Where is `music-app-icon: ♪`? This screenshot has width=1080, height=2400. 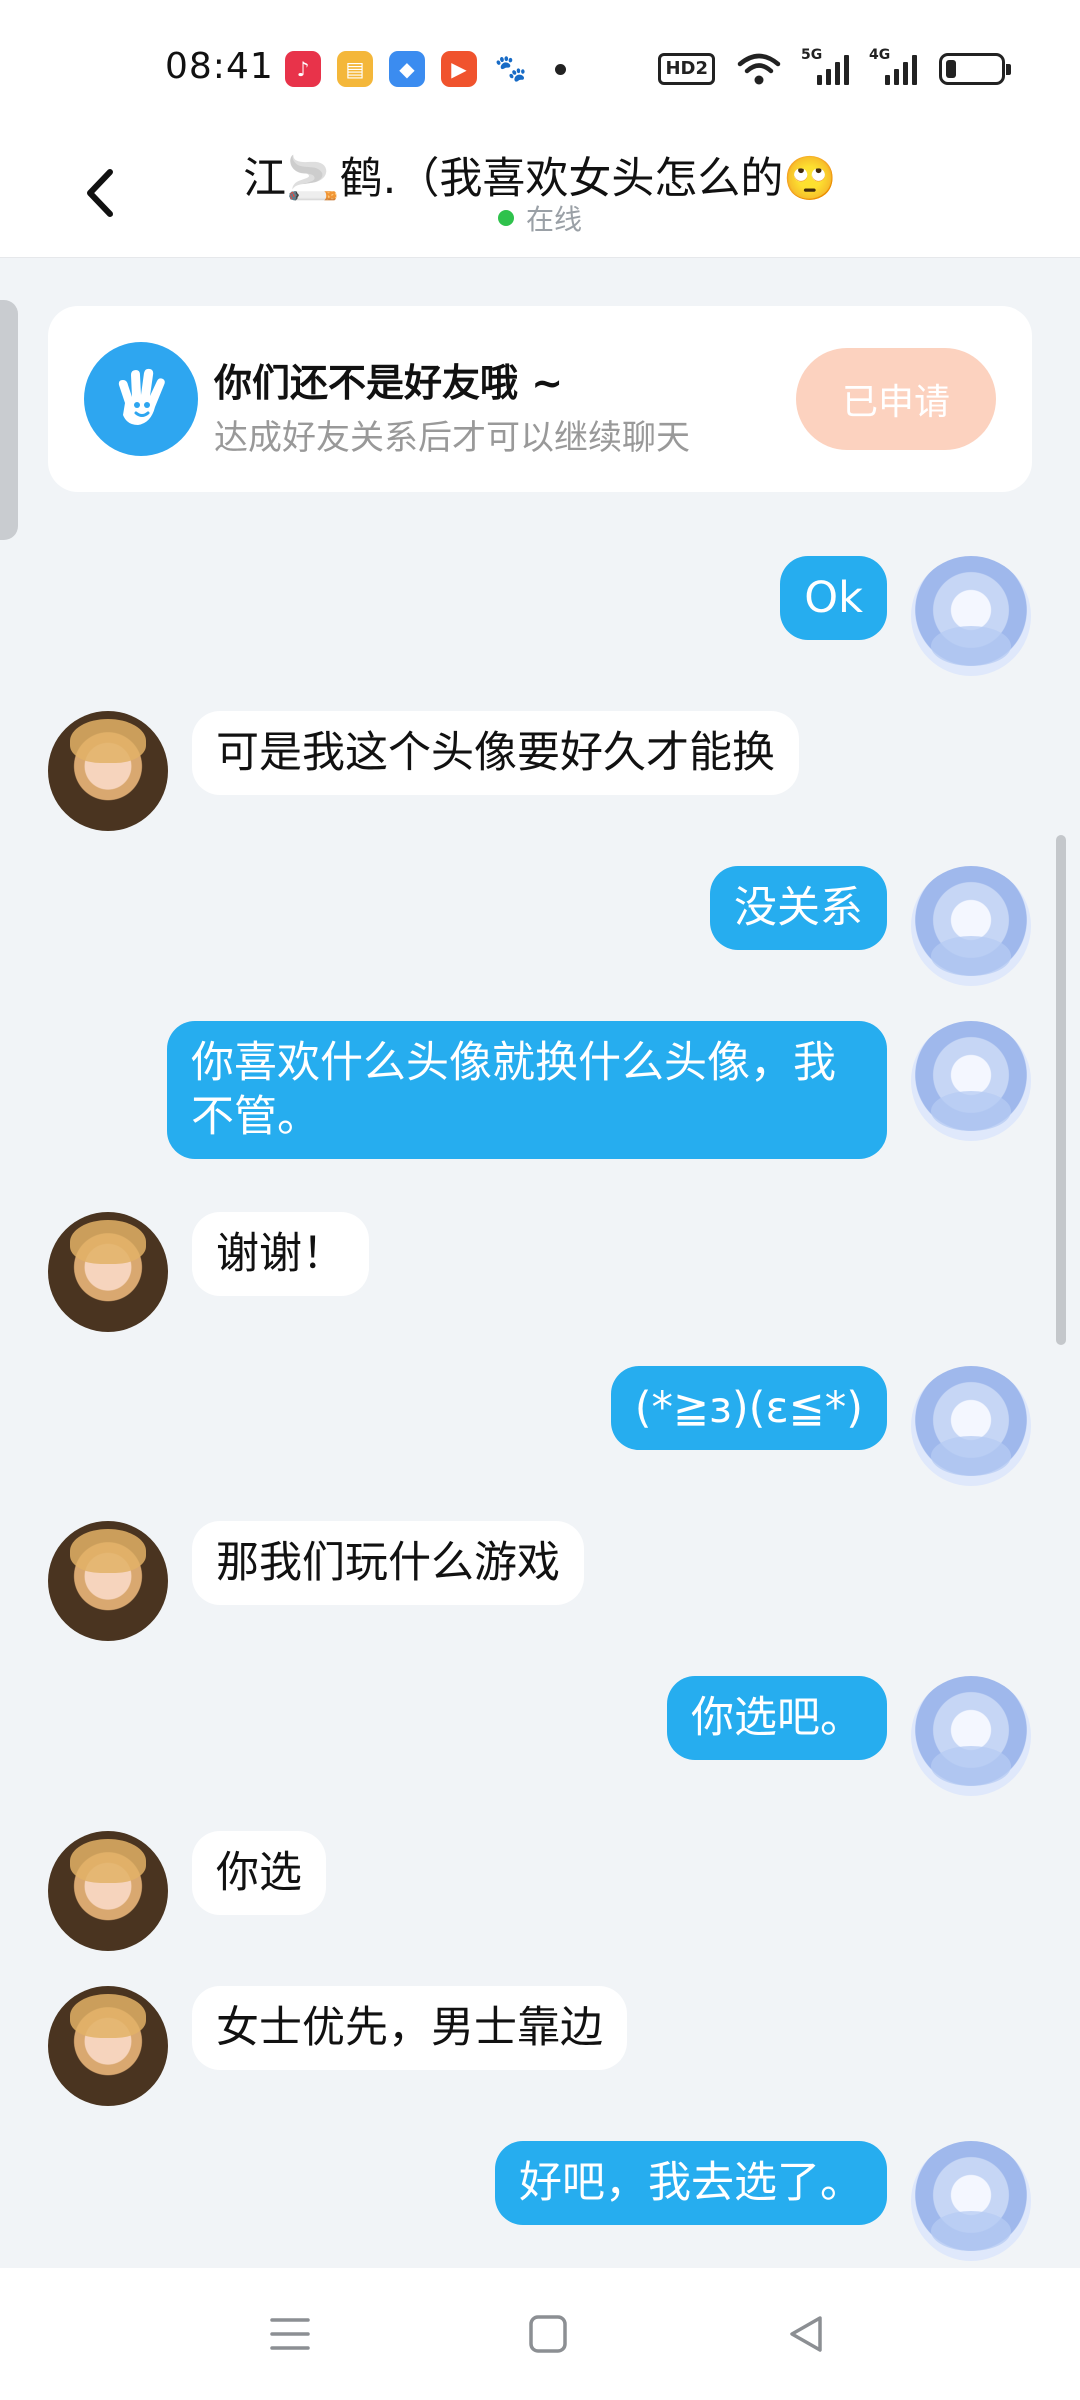 music-app-icon: ♪ is located at coordinates (303, 69).